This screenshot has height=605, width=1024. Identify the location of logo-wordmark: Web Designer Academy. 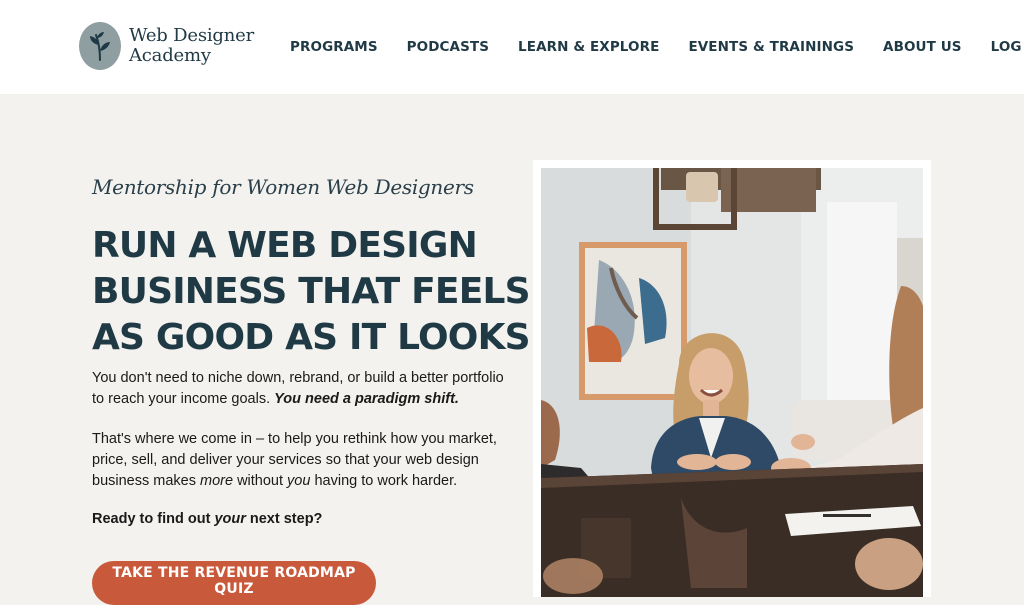
(191, 46).